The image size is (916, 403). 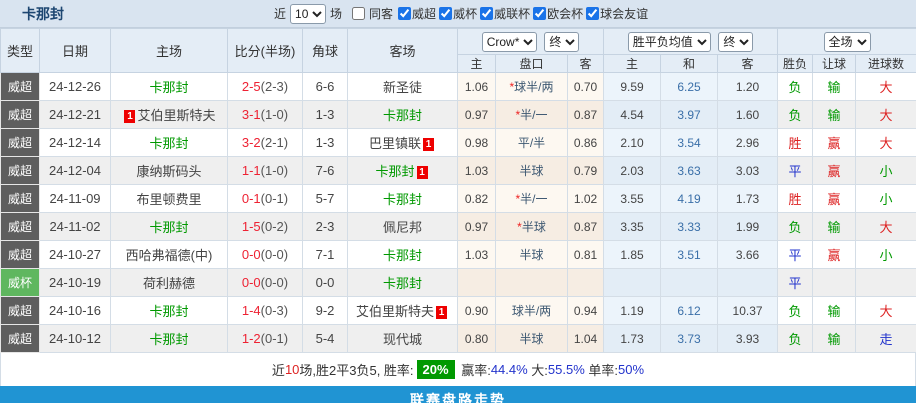 I want to click on corner-cell: 7-6, so click(x=325, y=170).